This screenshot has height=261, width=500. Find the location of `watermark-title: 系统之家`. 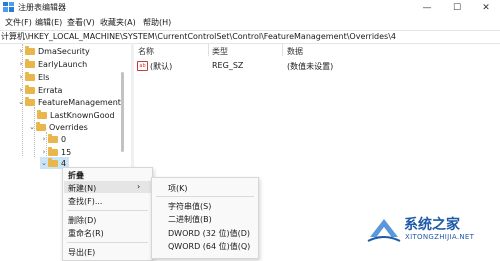

watermark-title: 系统之家 is located at coordinates (432, 225).